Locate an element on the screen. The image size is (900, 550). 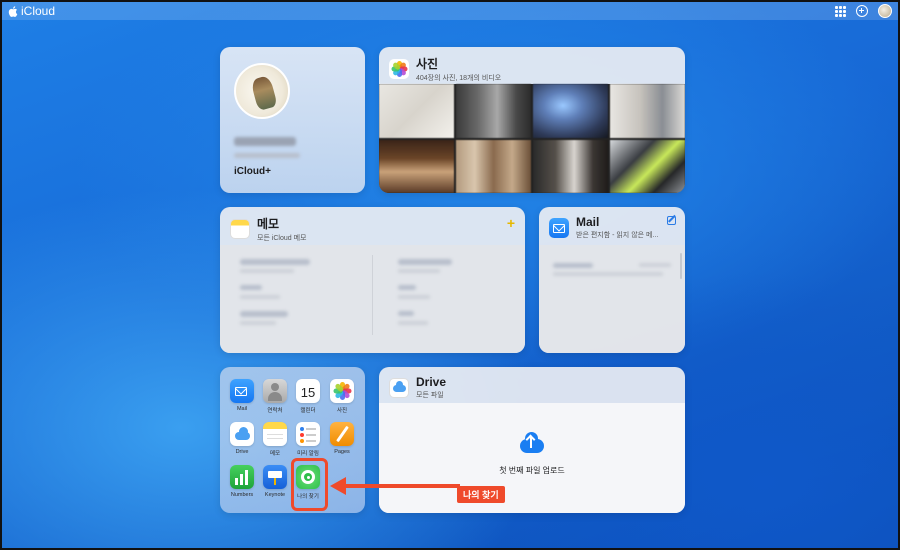
drive-tile: Drive 모든 파일 첫 번째 파일 업로드 is located at coordinates (532, 440).